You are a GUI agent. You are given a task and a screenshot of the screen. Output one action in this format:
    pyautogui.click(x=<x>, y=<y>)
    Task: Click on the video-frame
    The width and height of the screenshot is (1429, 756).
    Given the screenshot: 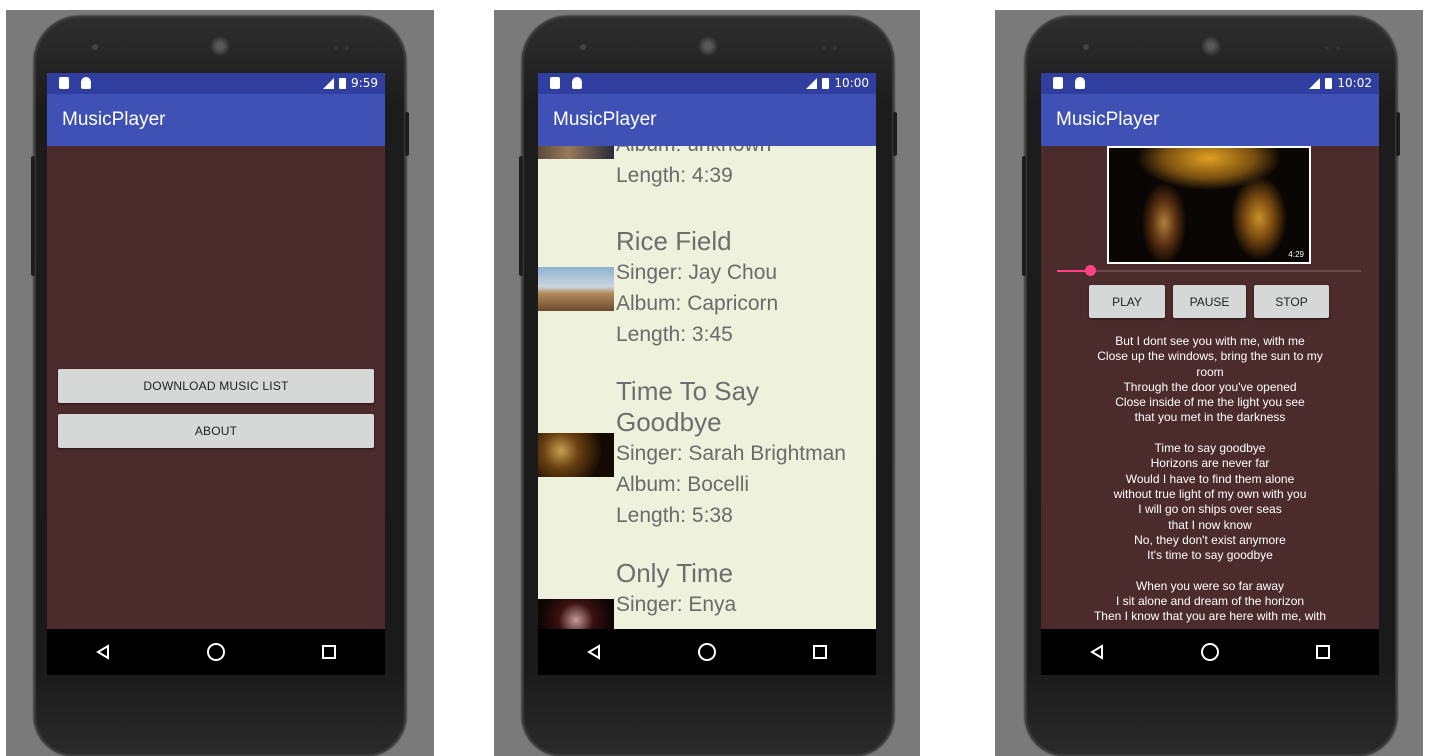 What is the action you would take?
    pyautogui.click(x=1209, y=205)
    